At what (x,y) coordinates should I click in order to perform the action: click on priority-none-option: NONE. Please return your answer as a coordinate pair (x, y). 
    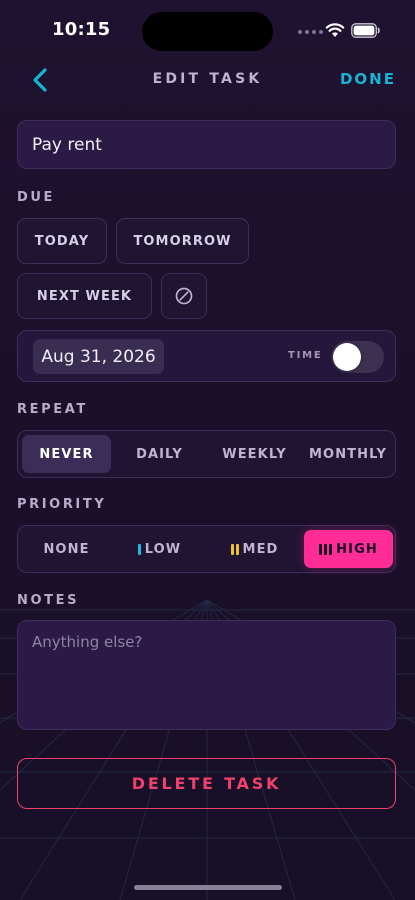
    Looking at the image, I should click on (66, 549).